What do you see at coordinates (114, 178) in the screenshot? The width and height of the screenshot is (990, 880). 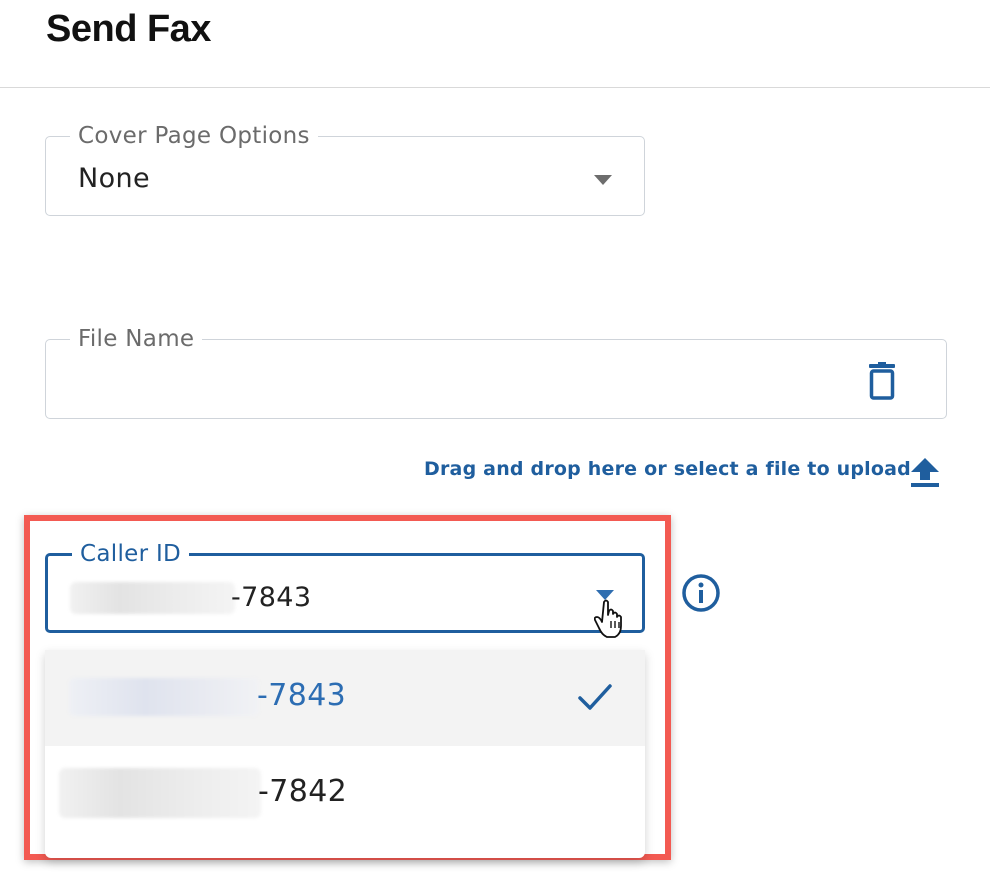 I see `cover-page-value: None` at bounding box center [114, 178].